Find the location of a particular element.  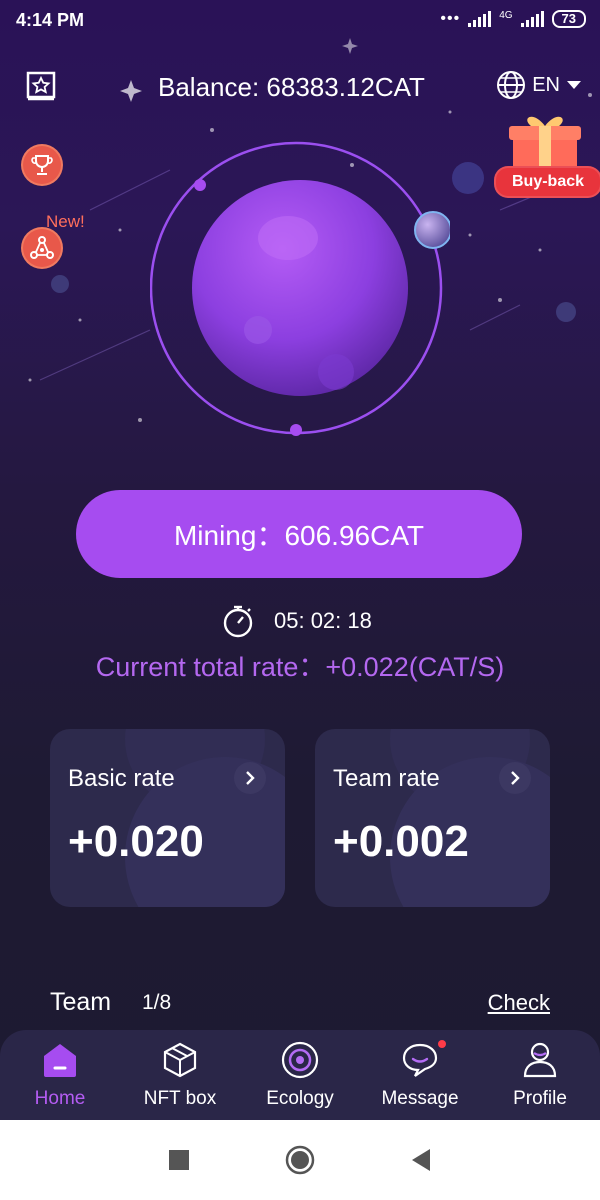

battery-indicator: 73 is located at coordinates (568, 19).